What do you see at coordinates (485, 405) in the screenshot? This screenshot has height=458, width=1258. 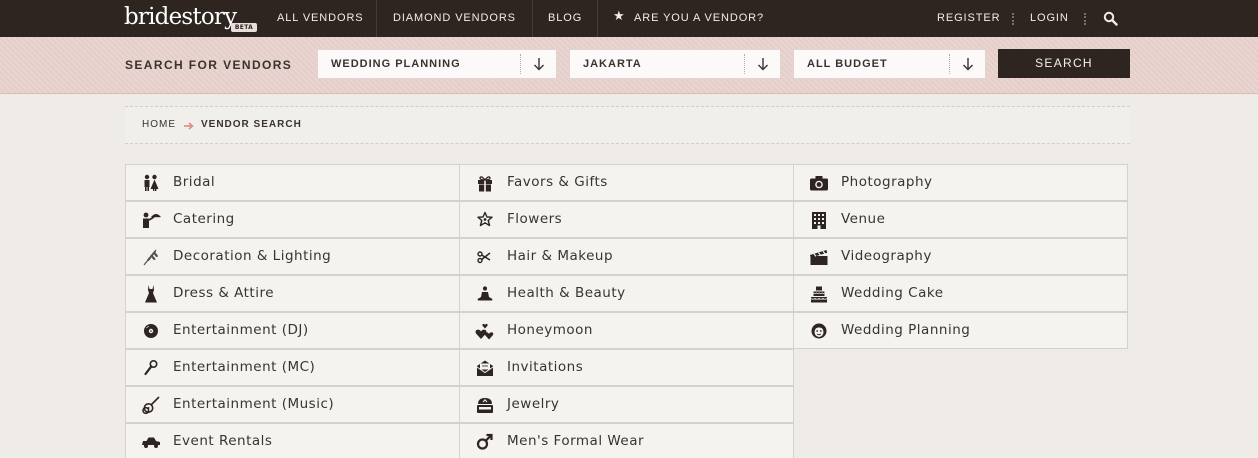 I see `ring-box-icon` at bounding box center [485, 405].